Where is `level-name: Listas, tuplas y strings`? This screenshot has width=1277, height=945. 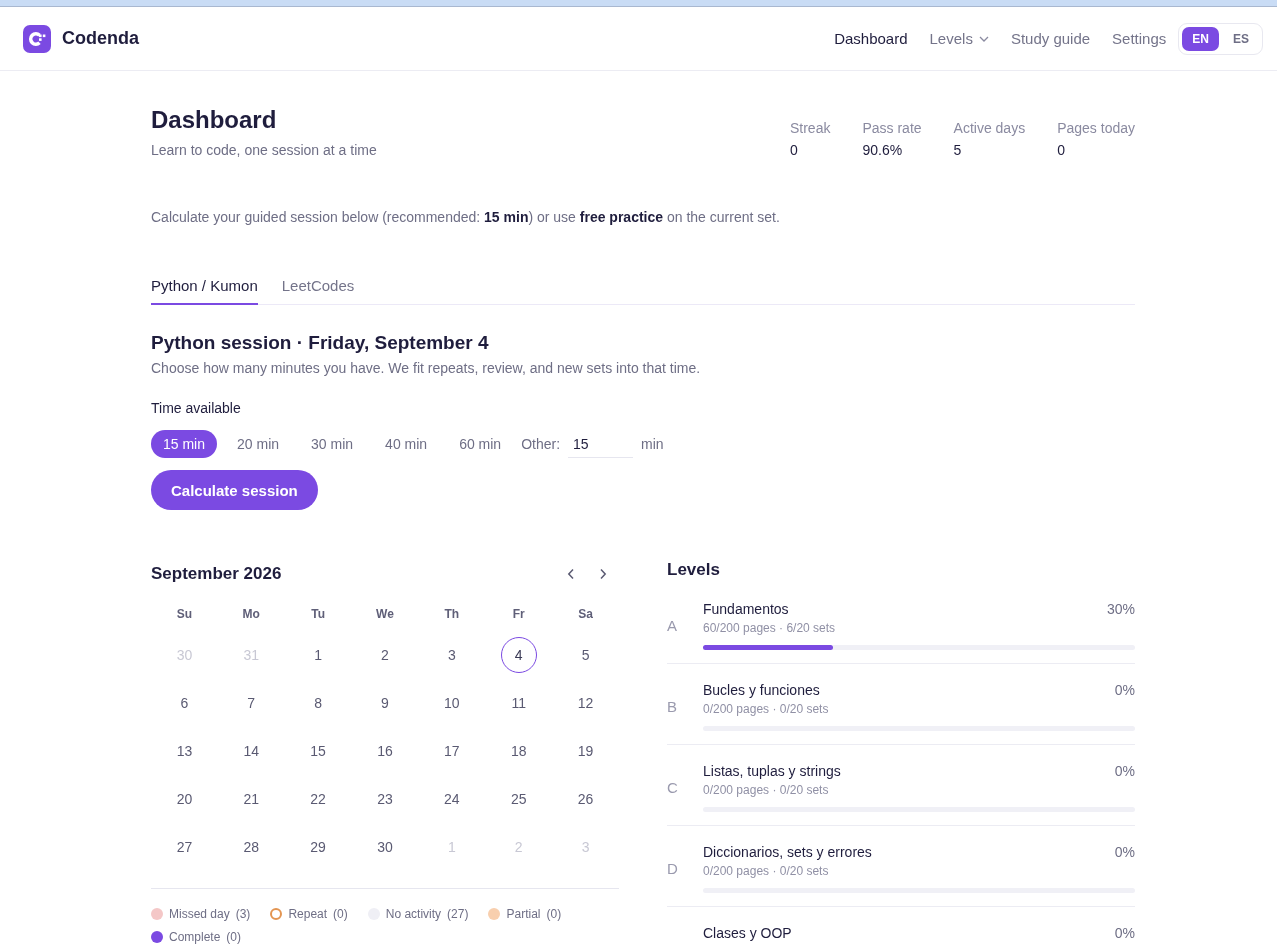
level-name: Listas, tuplas y strings is located at coordinates (772, 771).